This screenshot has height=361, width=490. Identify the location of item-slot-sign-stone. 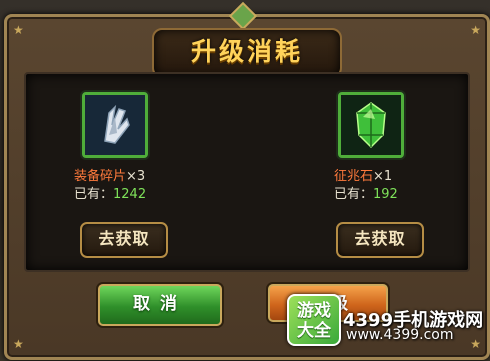
(371, 125).